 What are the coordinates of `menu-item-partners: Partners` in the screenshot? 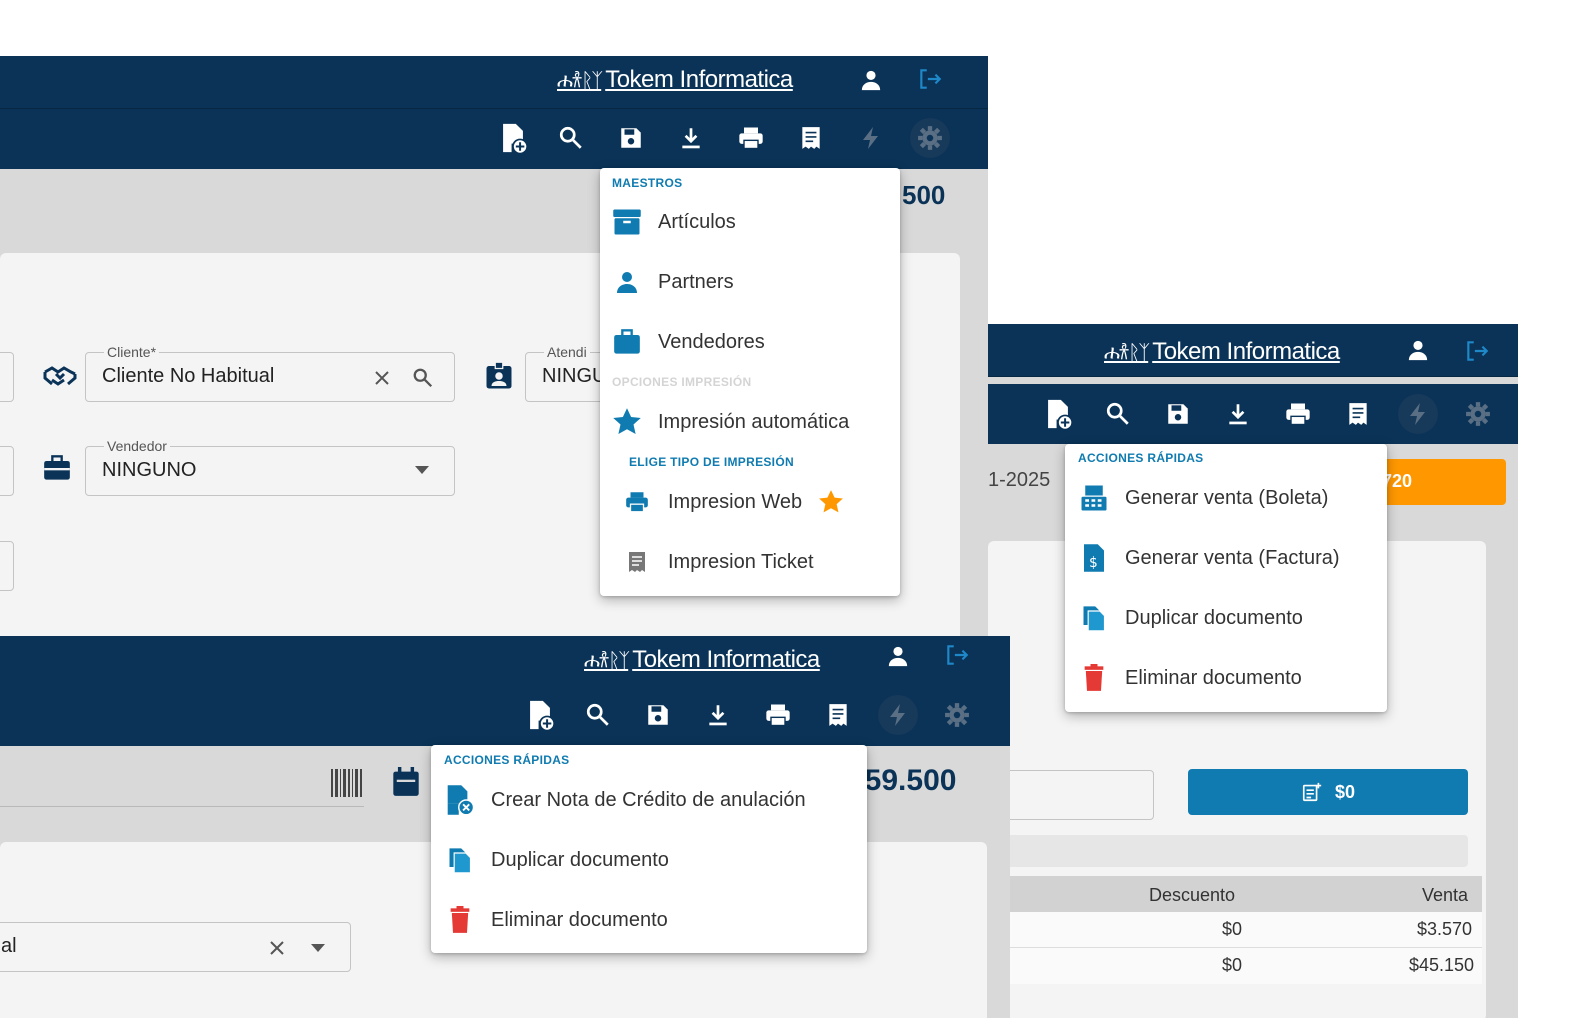 It's located at (673, 282).